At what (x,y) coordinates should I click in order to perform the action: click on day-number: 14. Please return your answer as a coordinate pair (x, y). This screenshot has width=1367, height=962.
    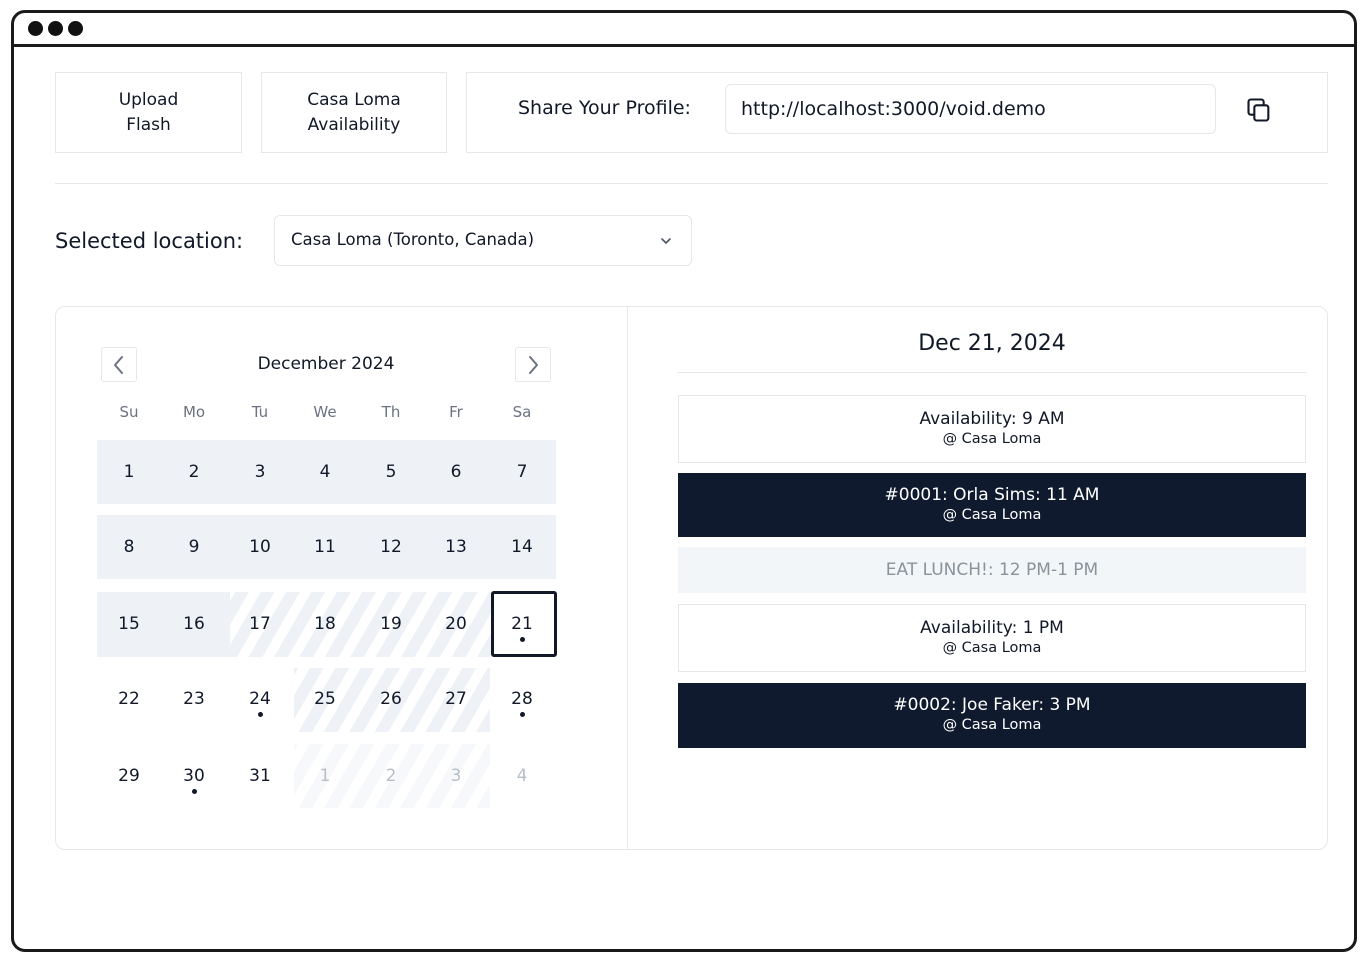
    Looking at the image, I should click on (522, 547).